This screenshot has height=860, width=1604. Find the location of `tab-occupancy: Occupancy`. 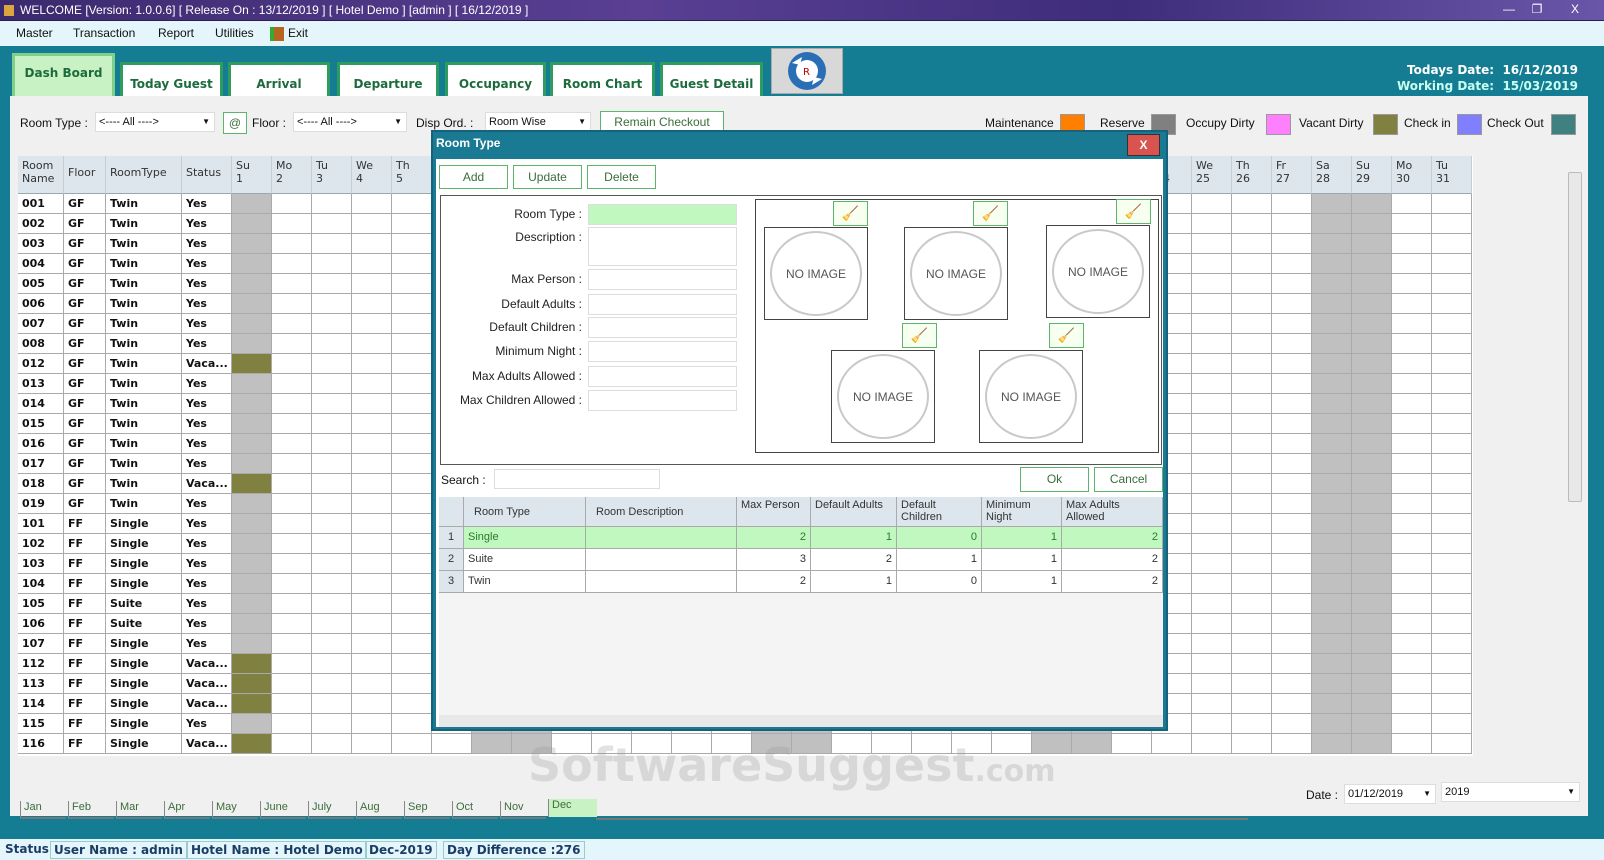

tab-occupancy: Occupancy is located at coordinates (495, 79).